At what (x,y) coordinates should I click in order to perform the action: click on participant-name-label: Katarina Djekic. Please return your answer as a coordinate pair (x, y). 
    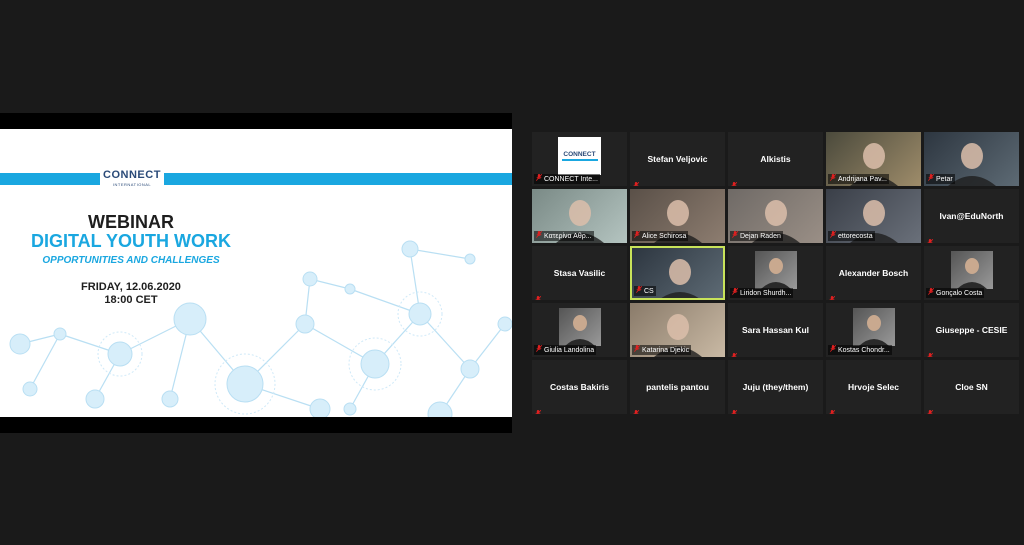
    Looking at the image, I should click on (662, 350).